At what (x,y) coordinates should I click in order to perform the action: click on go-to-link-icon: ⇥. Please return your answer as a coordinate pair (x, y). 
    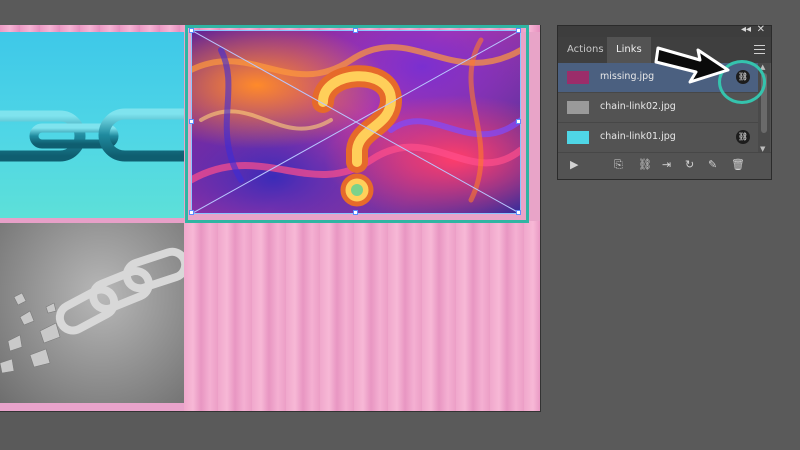
    Looking at the image, I should click on (666, 165).